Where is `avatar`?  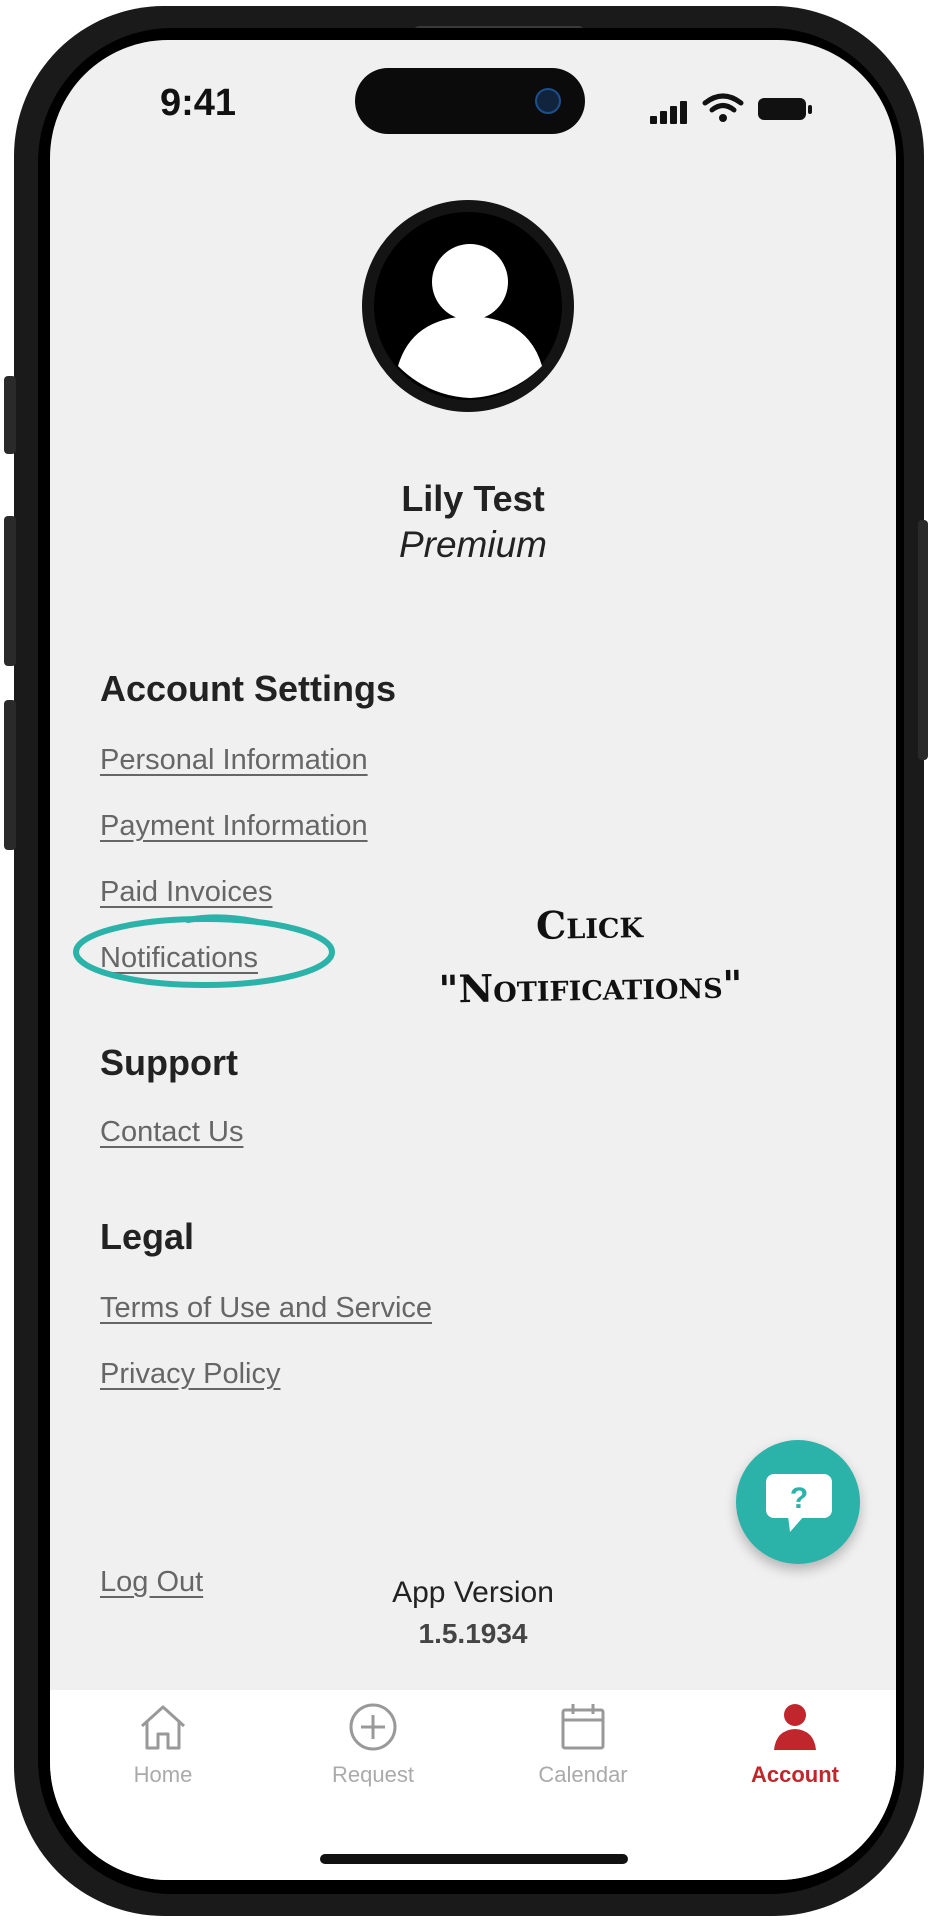 avatar is located at coordinates (468, 306).